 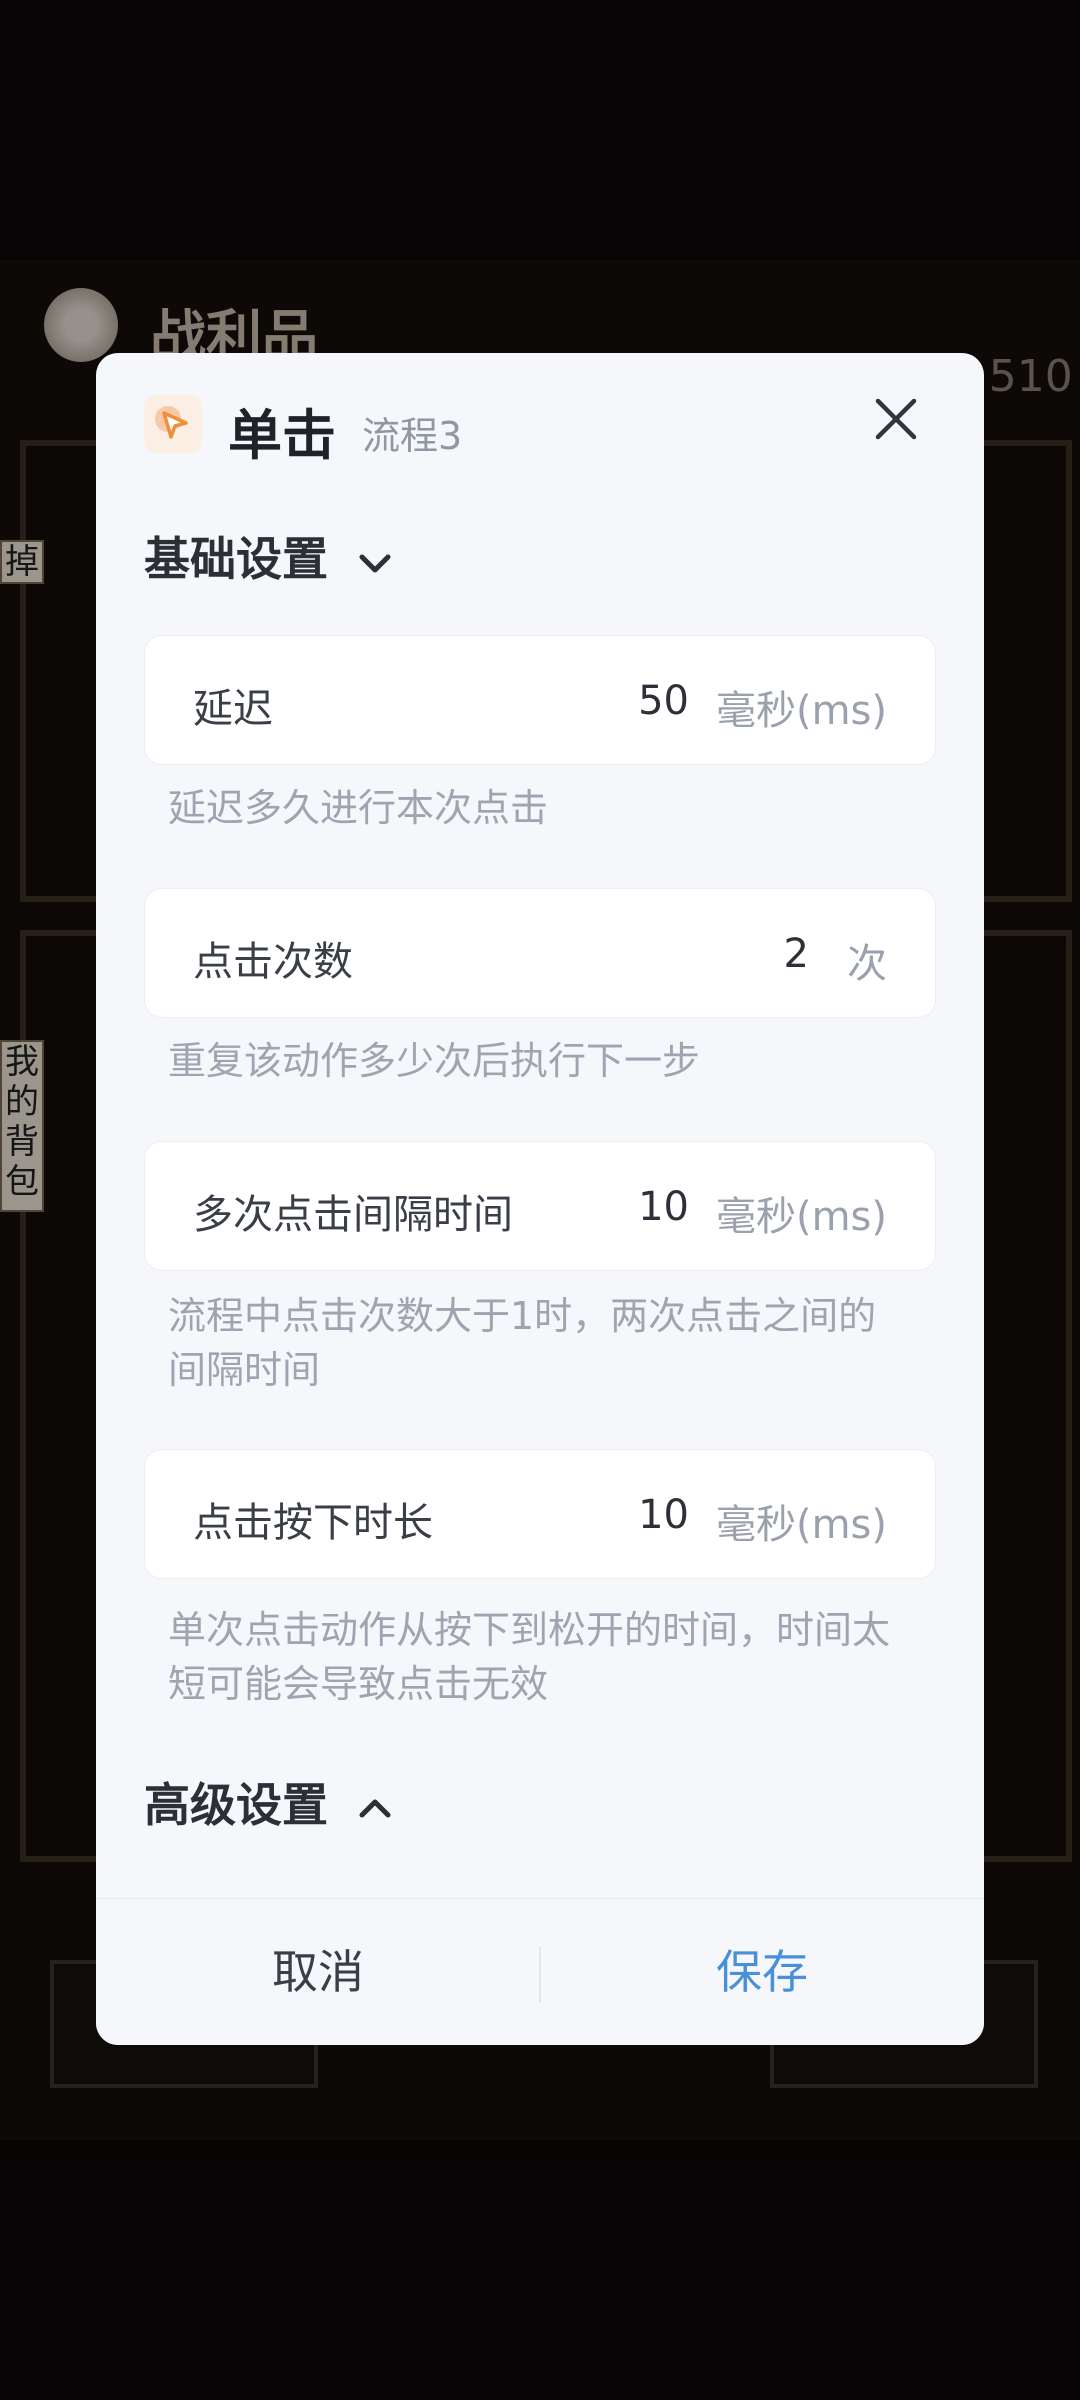 What do you see at coordinates (762, 1972) in the screenshot?
I see `save-button: 保存` at bounding box center [762, 1972].